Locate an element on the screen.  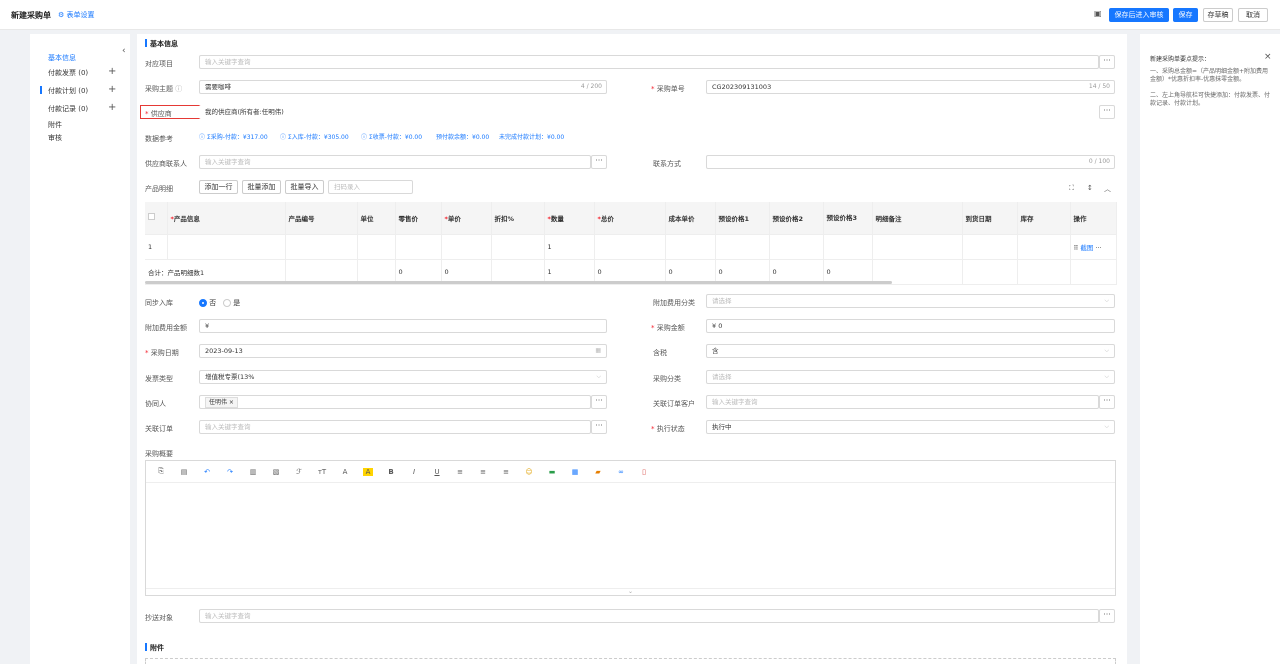
font-family-icon: ℱ is located at coordinates (299, 472).